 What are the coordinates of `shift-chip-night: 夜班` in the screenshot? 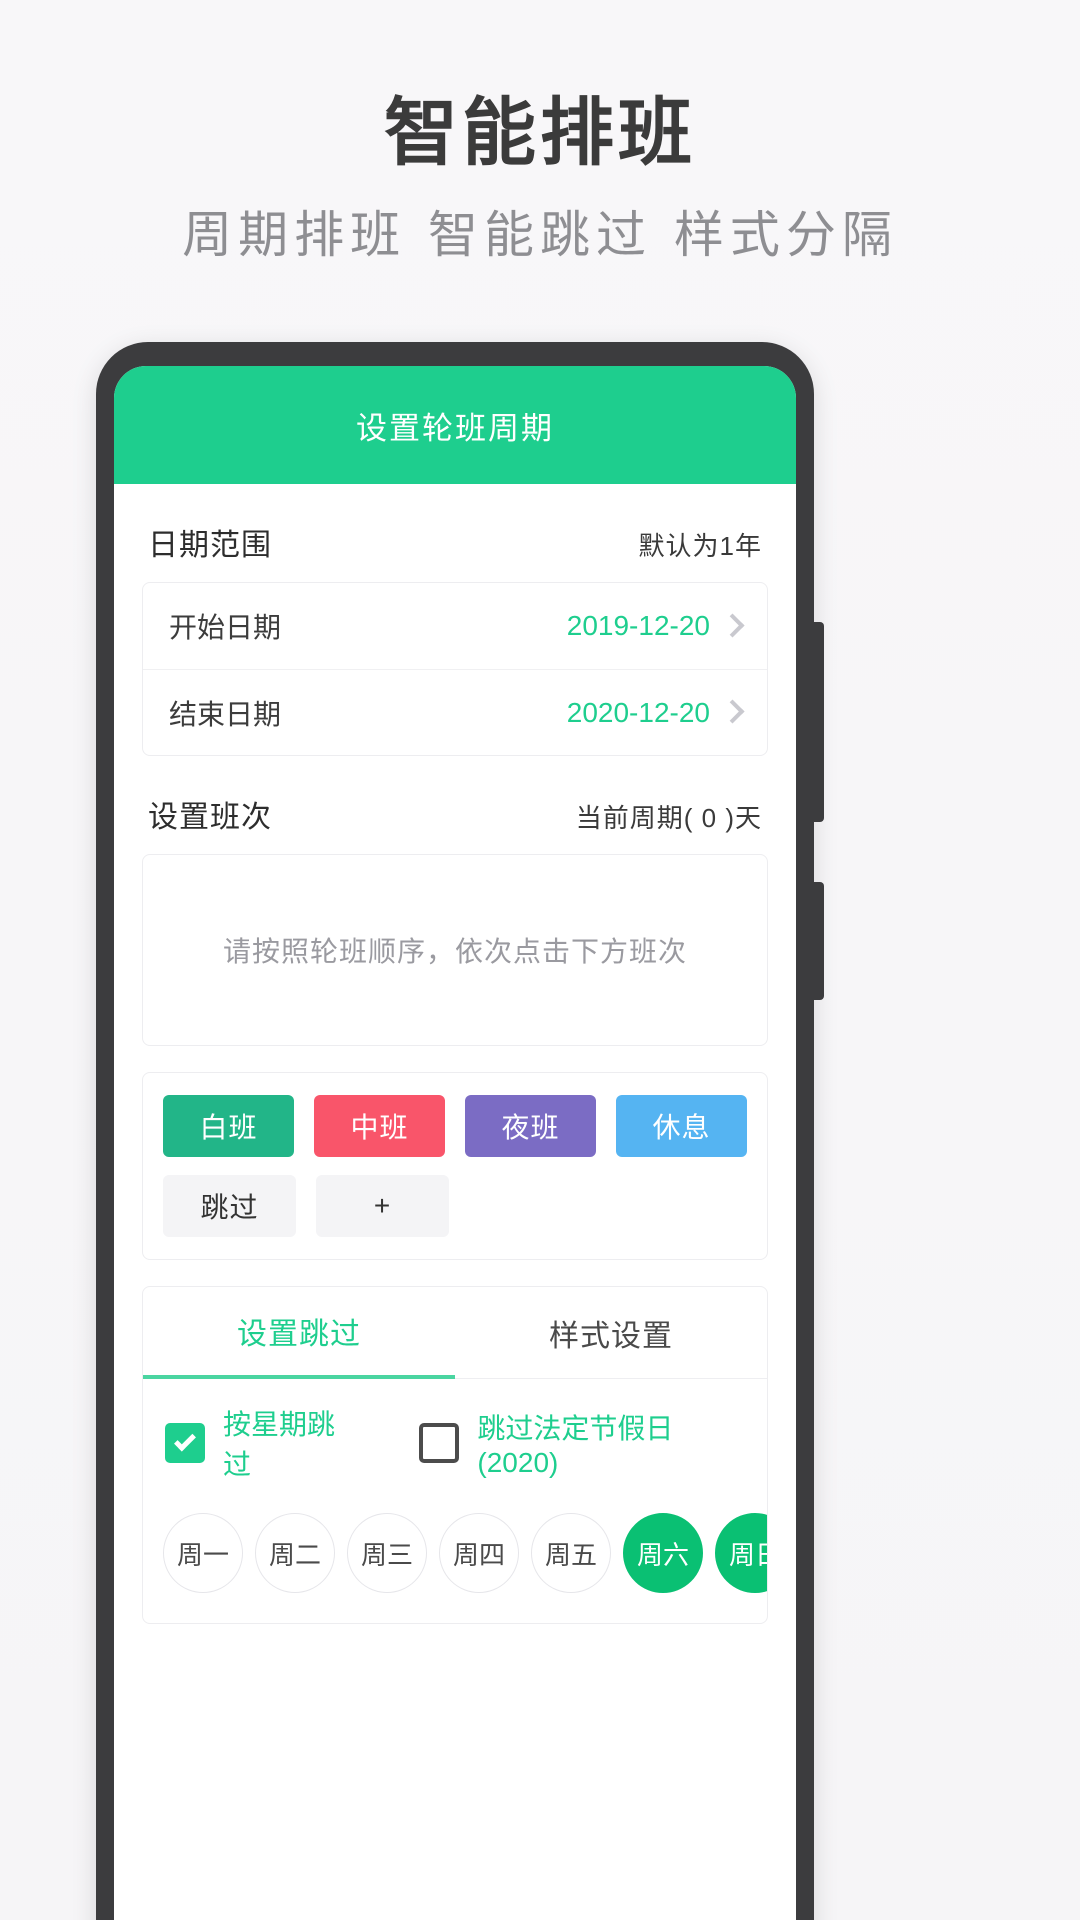 It's located at (530, 1126).